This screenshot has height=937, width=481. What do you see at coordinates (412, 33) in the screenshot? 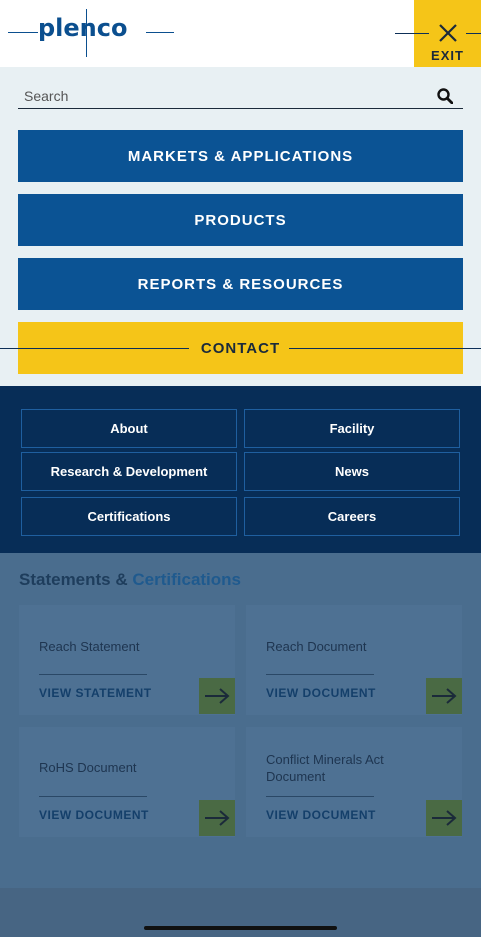
I see `exit-rule-left` at bounding box center [412, 33].